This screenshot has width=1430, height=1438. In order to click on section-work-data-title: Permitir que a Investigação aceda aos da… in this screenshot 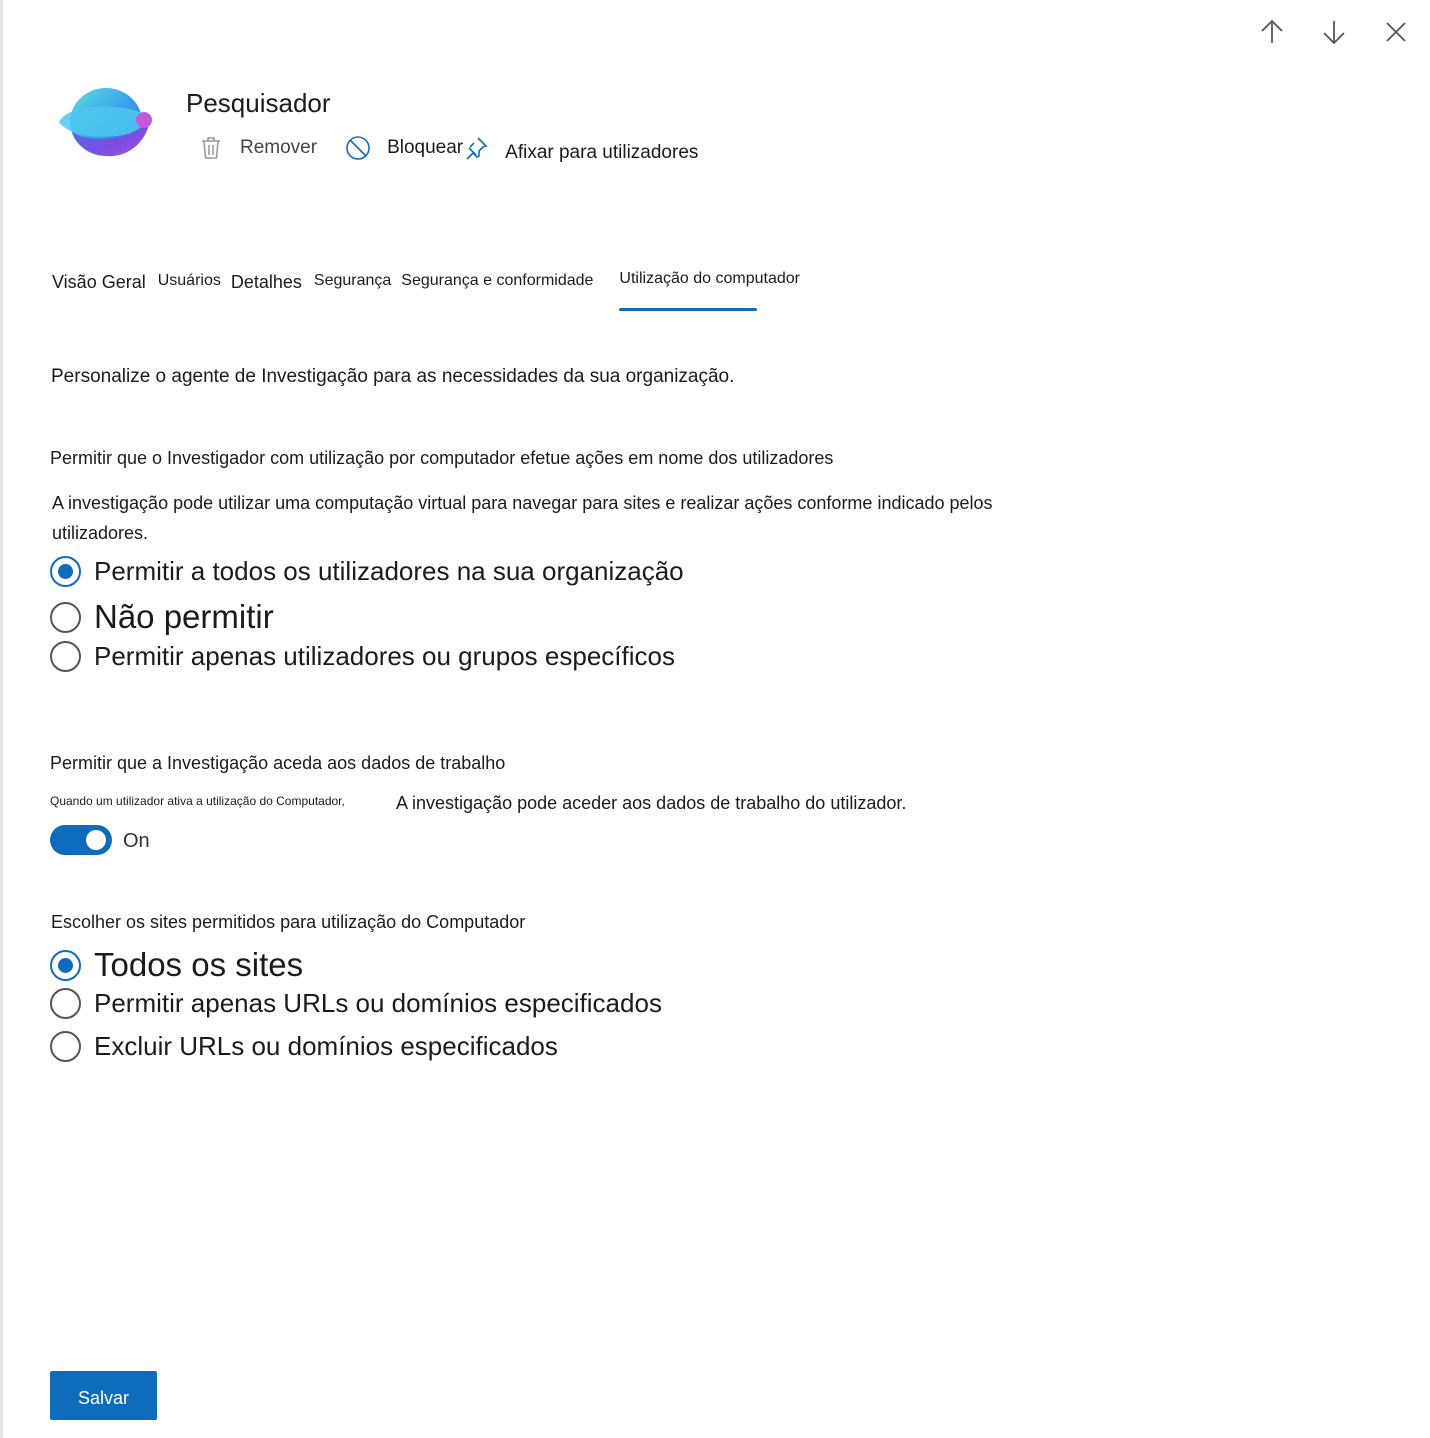, I will do `click(278, 763)`.